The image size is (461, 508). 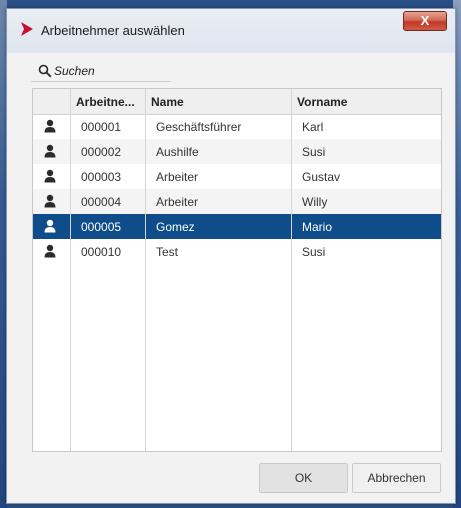 I want to click on employee-id: 000005, so click(x=101, y=227).